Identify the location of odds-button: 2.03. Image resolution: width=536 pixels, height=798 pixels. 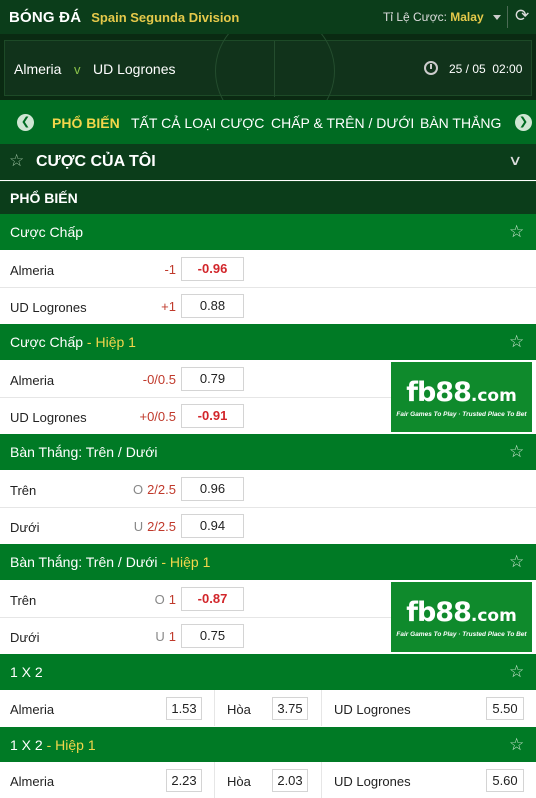
(290, 780).